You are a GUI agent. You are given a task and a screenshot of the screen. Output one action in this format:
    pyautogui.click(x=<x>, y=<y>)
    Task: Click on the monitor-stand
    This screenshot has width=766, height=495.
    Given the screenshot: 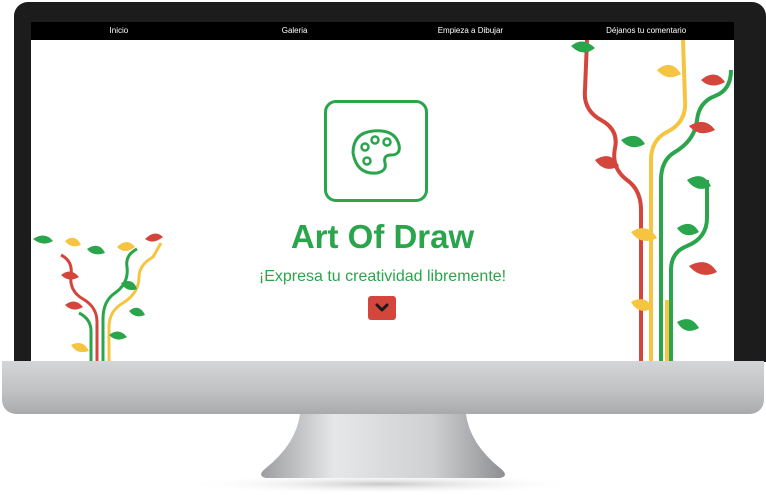 What is the action you would take?
    pyautogui.click(x=383, y=454)
    